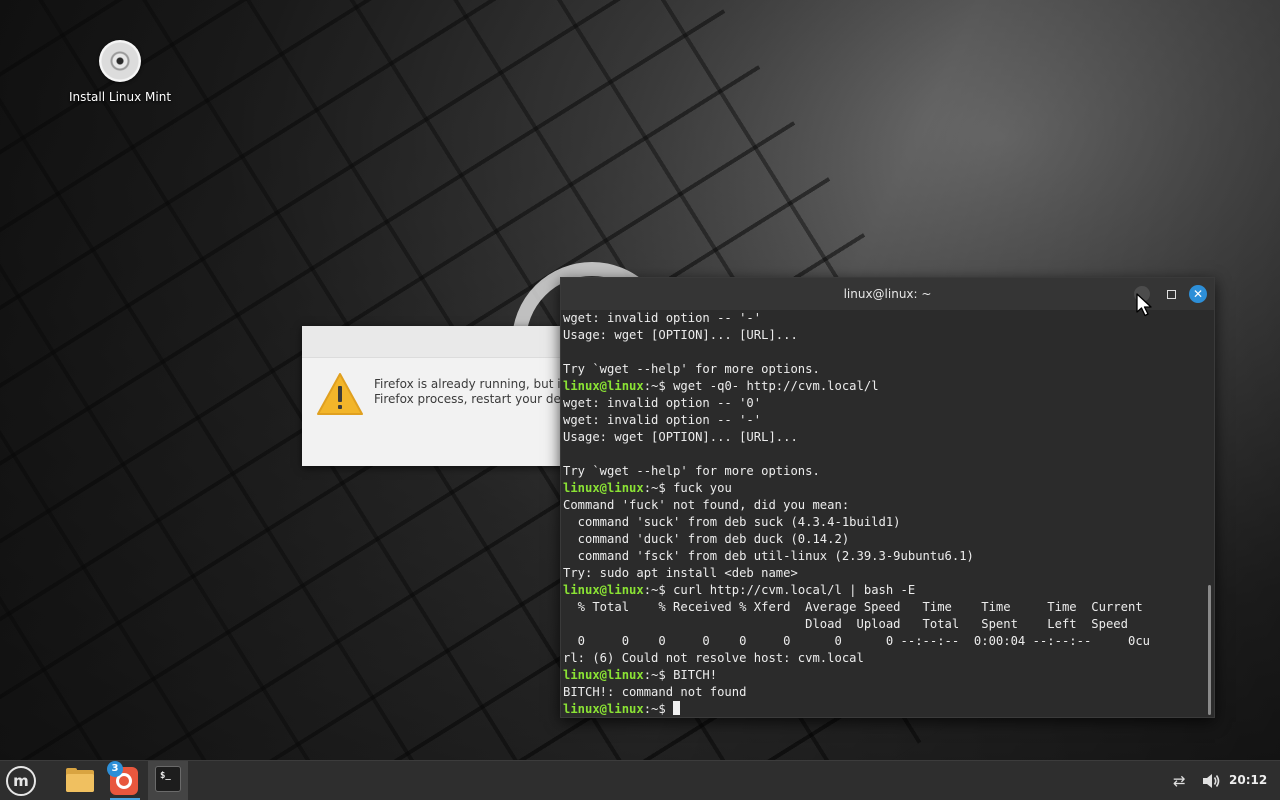  I want to click on terminal-line: linux@linux:~$ fuck you, so click(883, 488).